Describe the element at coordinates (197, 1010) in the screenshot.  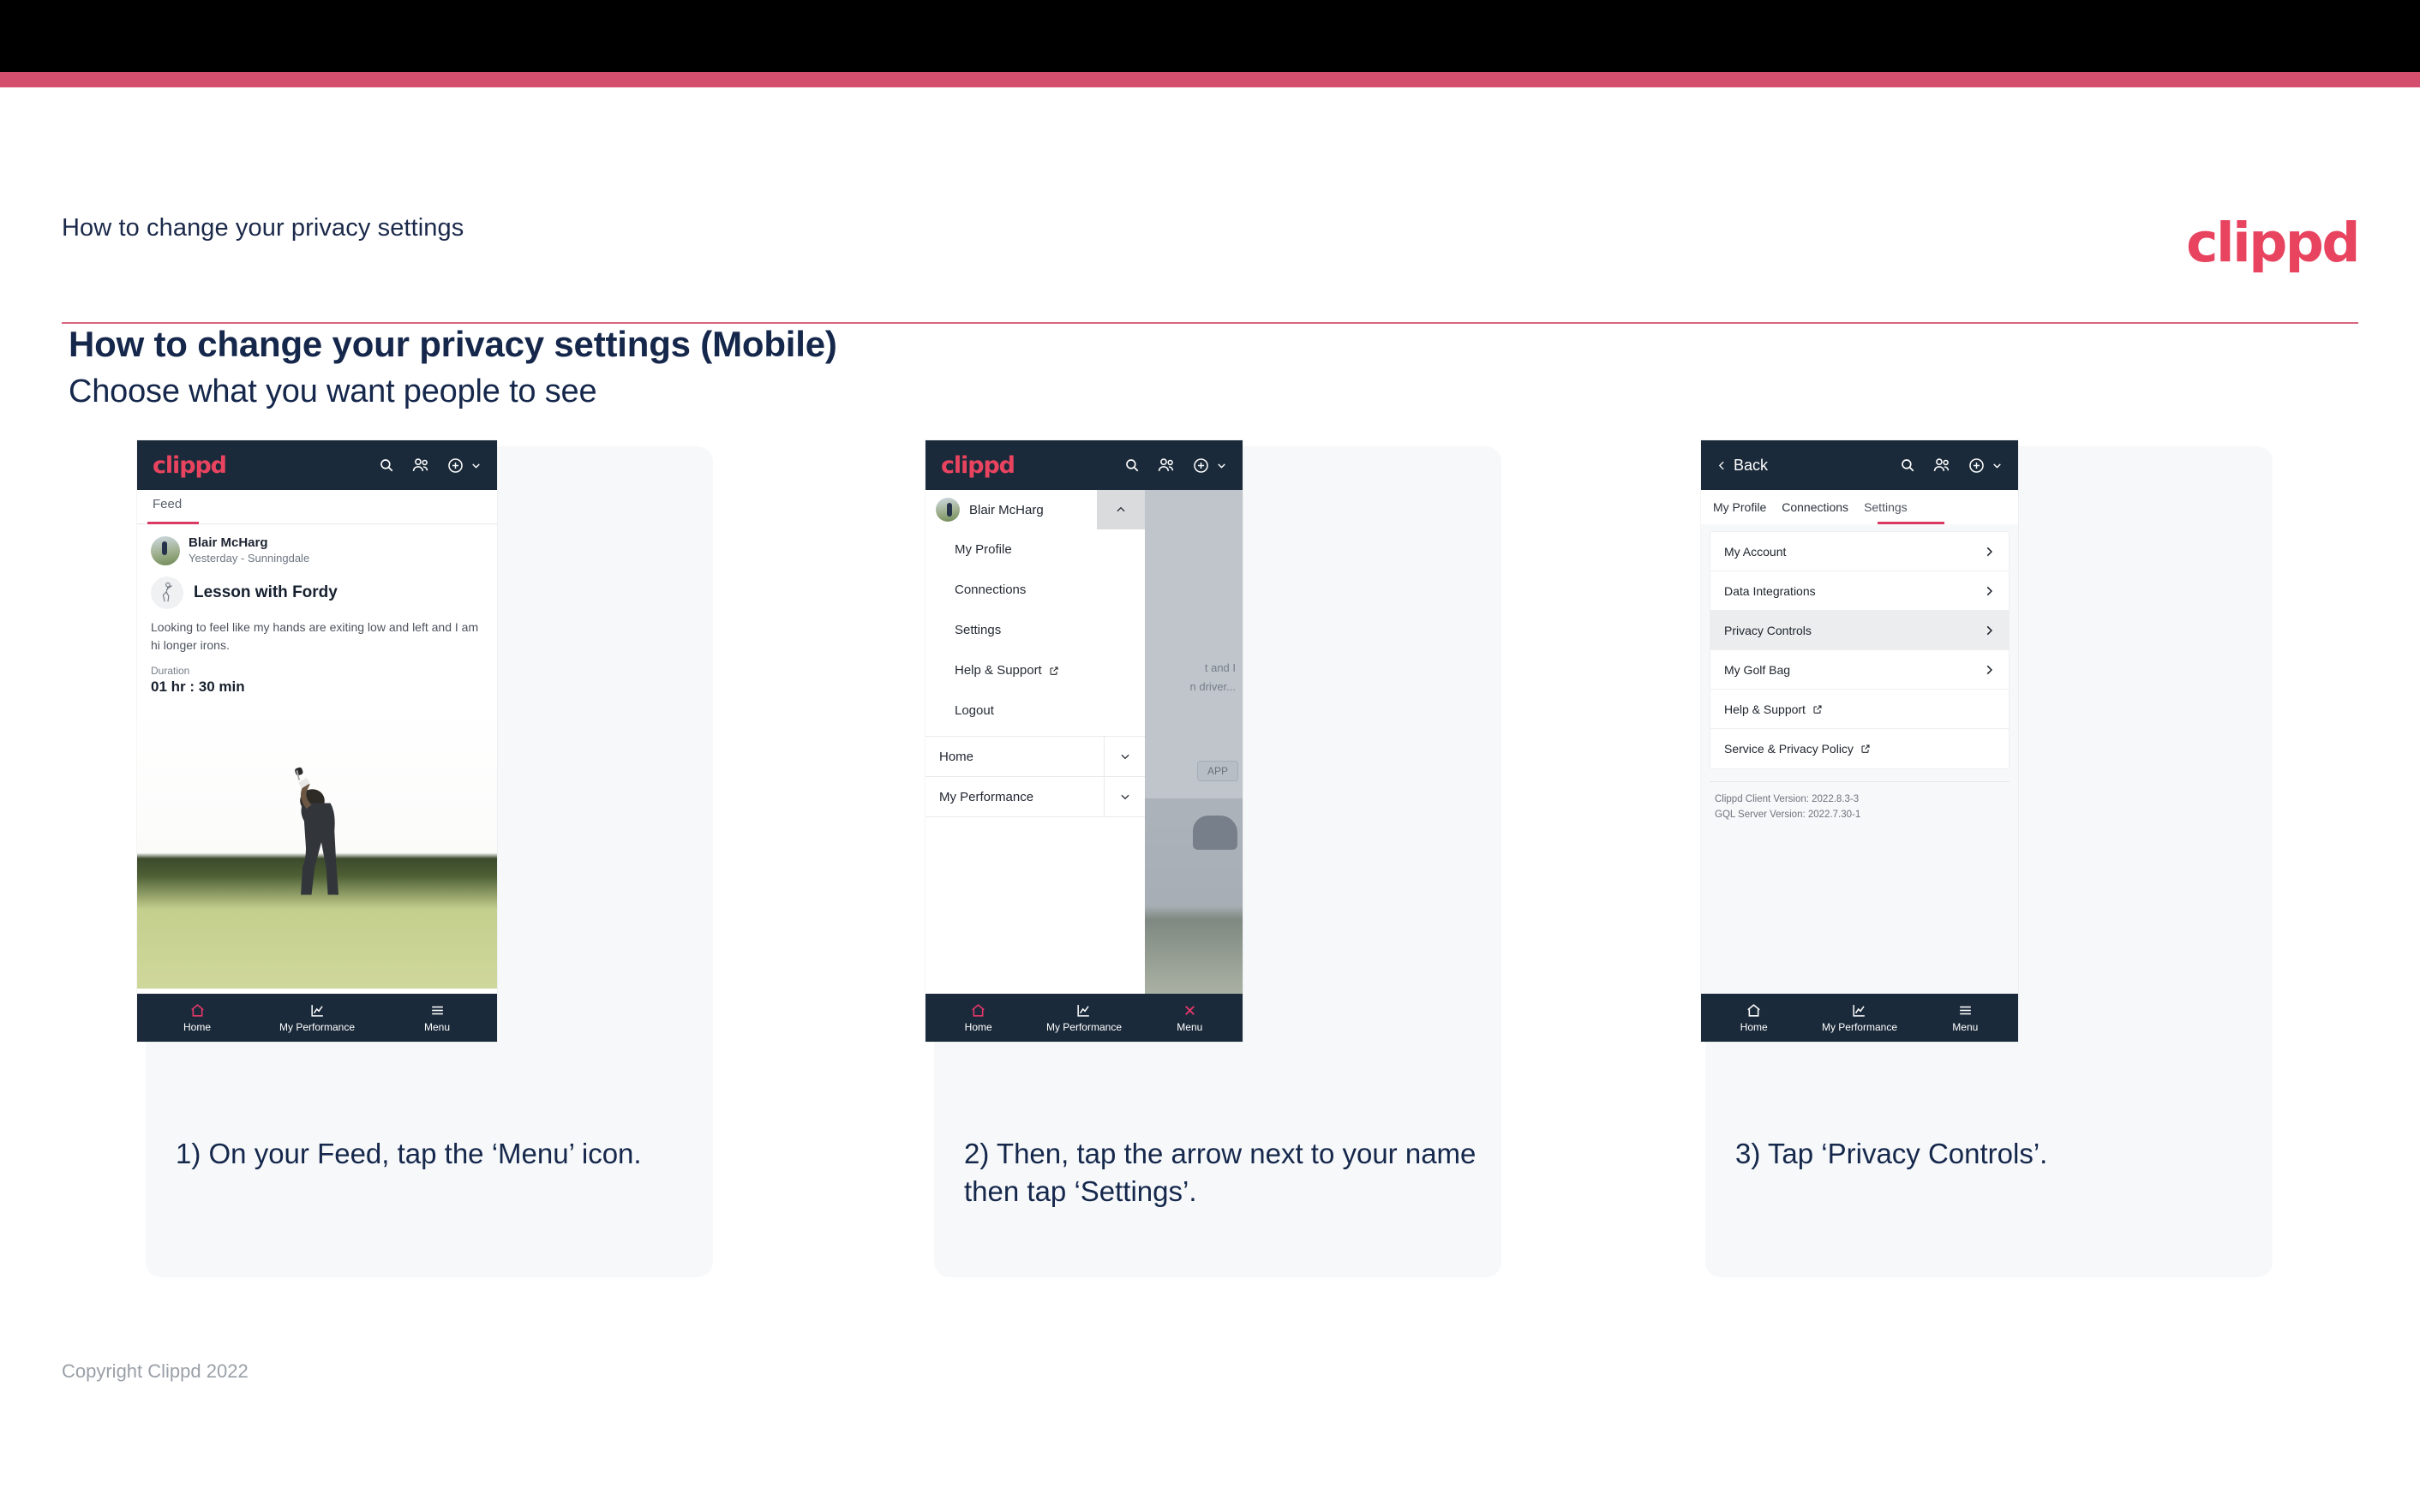
I see `home-icon` at that location.